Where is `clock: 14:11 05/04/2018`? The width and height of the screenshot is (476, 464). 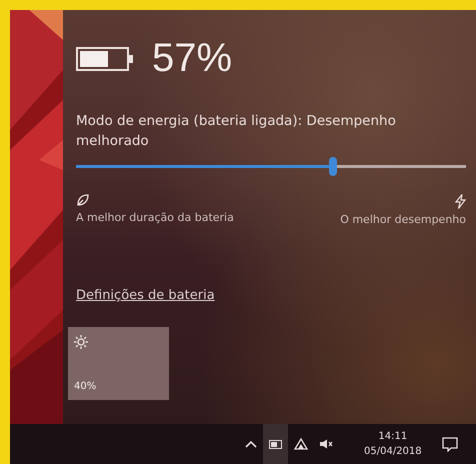
clock: 14:11 05/04/2018 is located at coordinates (393, 444).